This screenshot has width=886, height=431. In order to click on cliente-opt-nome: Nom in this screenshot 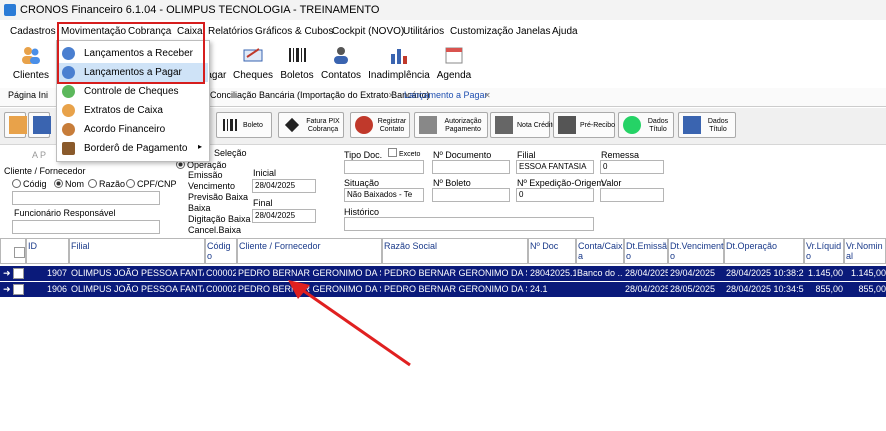, I will do `click(69, 184)`.